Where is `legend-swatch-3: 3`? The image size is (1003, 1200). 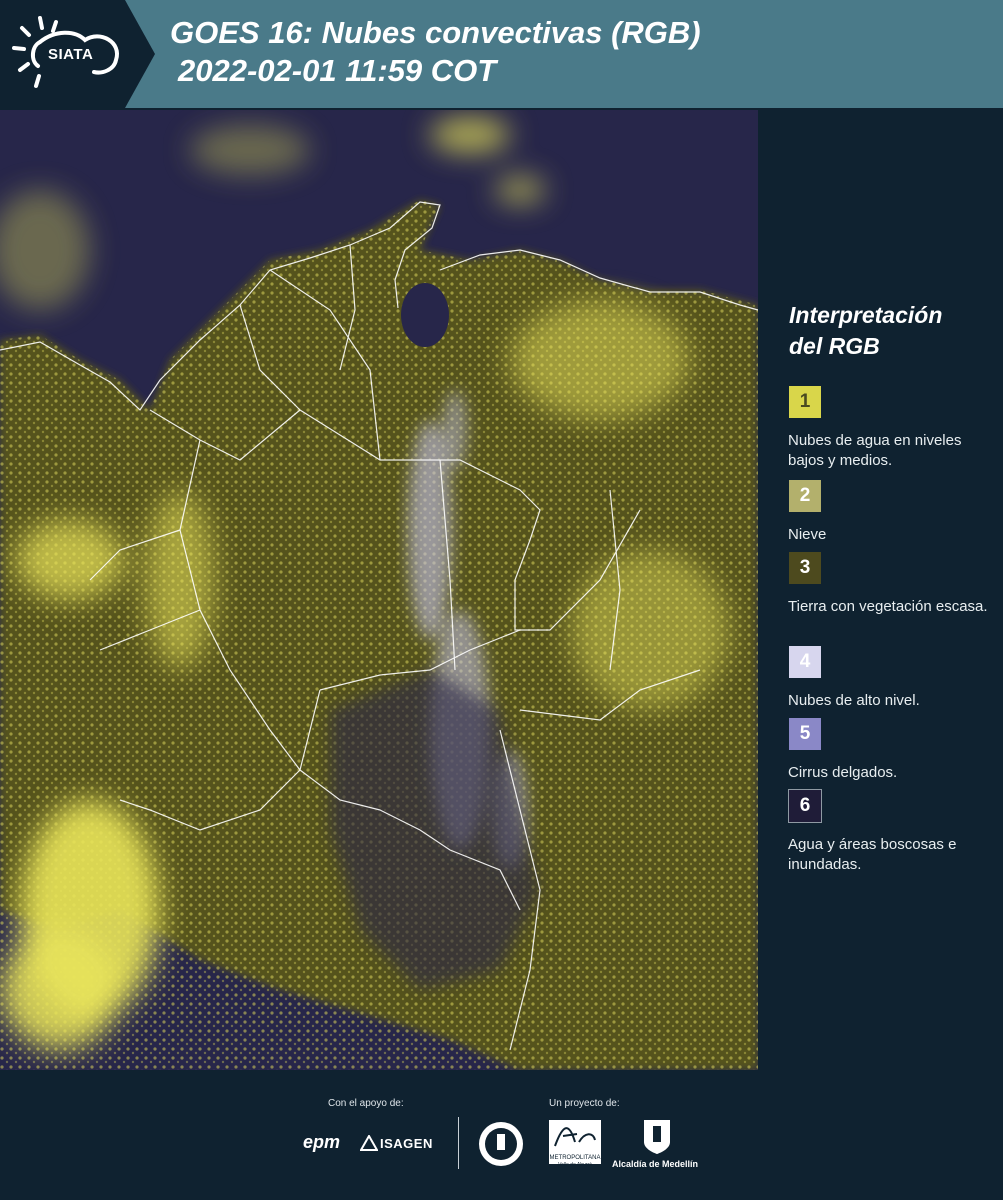
legend-swatch-3: 3 is located at coordinates (805, 568).